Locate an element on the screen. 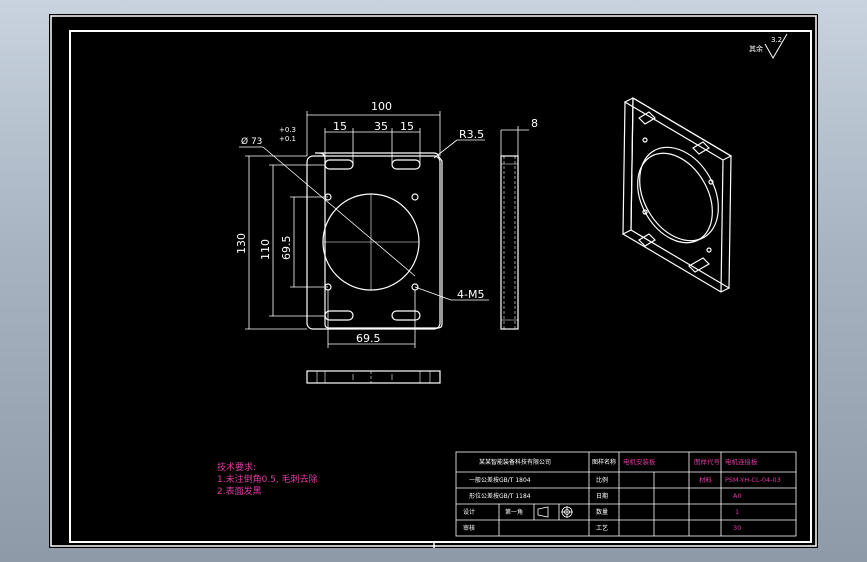  notes-title: 技术要求: is located at coordinates (236, 467).